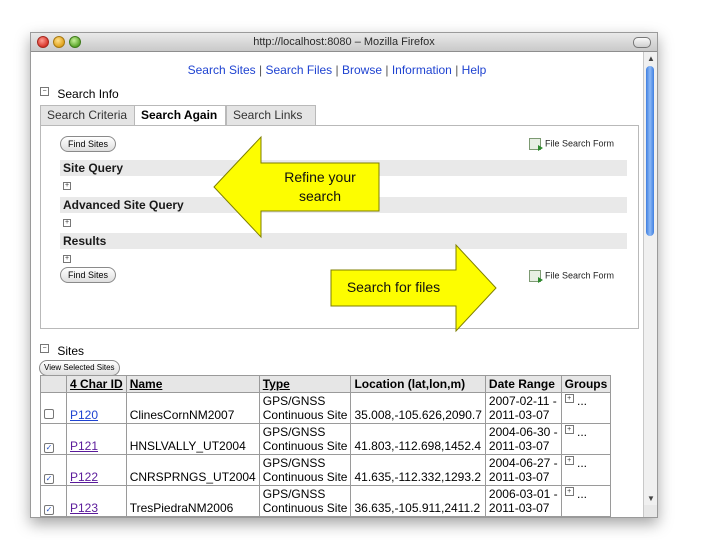  Describe the element at coordinates (320, 187) in the screenshot. I see `refine-search-callout-text: Refine your search` at that location.